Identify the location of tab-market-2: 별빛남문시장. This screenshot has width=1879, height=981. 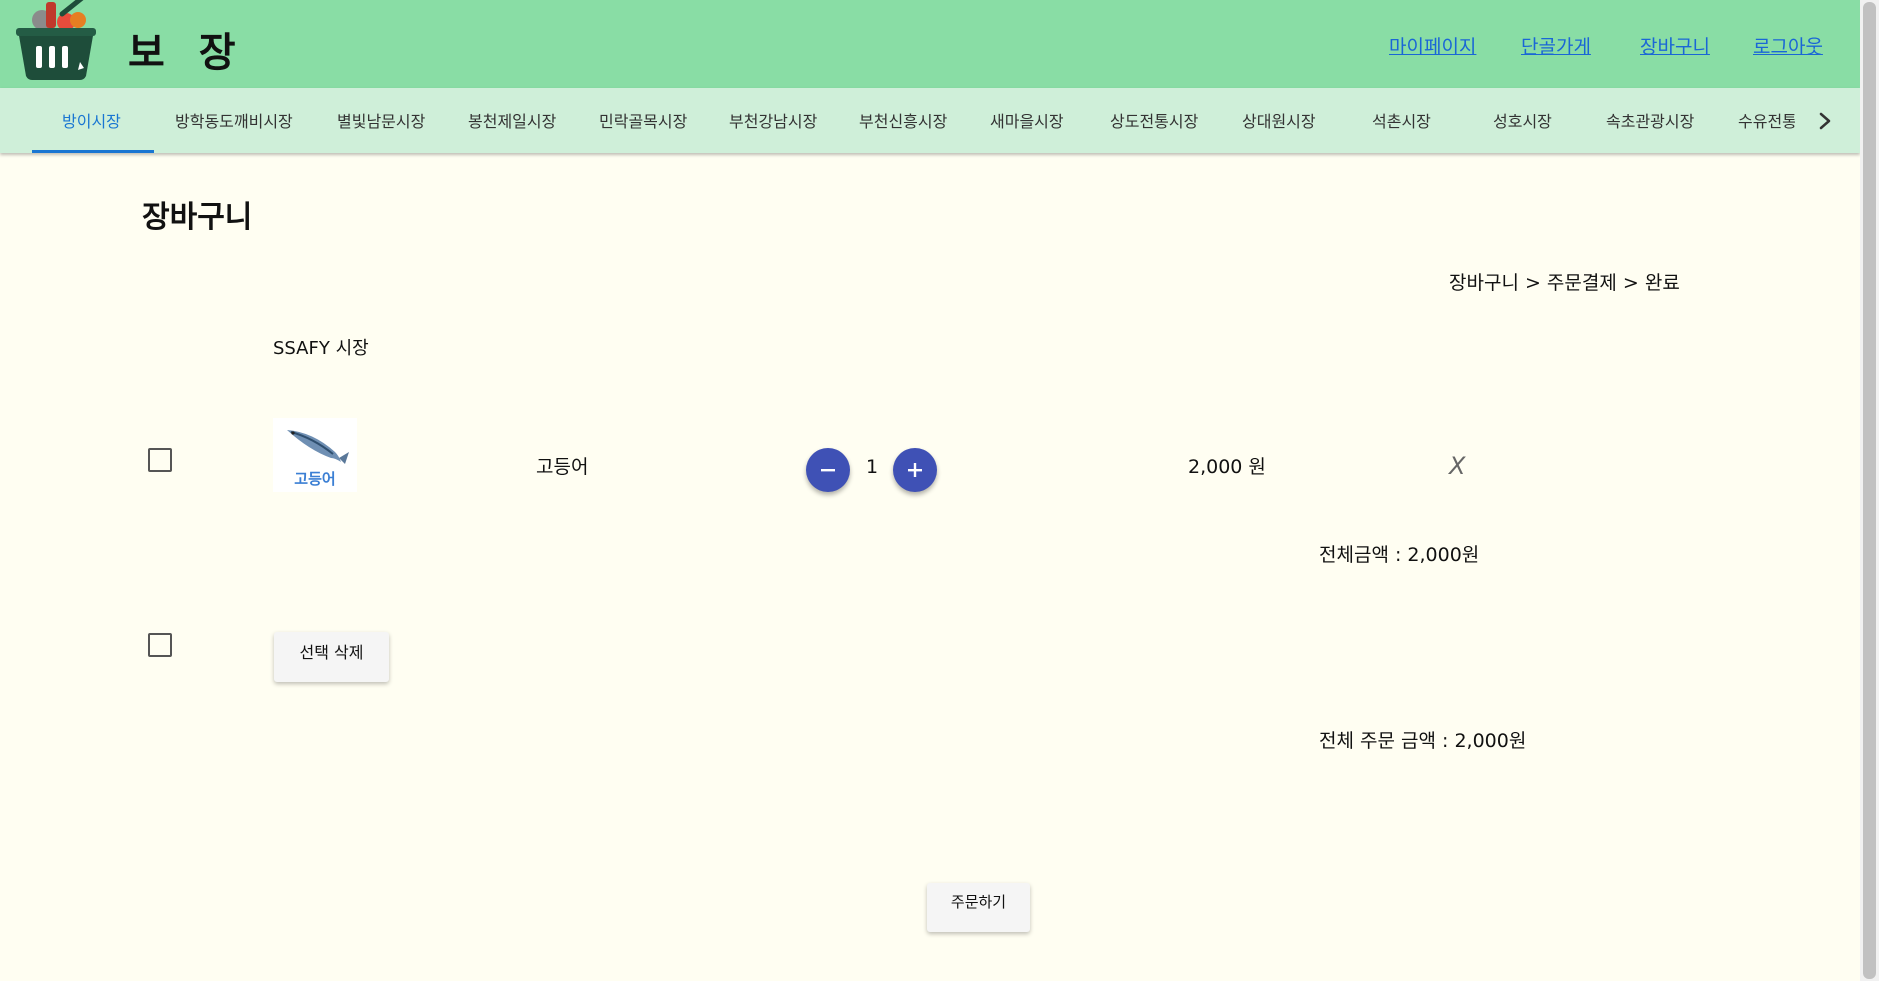
(381, 120).